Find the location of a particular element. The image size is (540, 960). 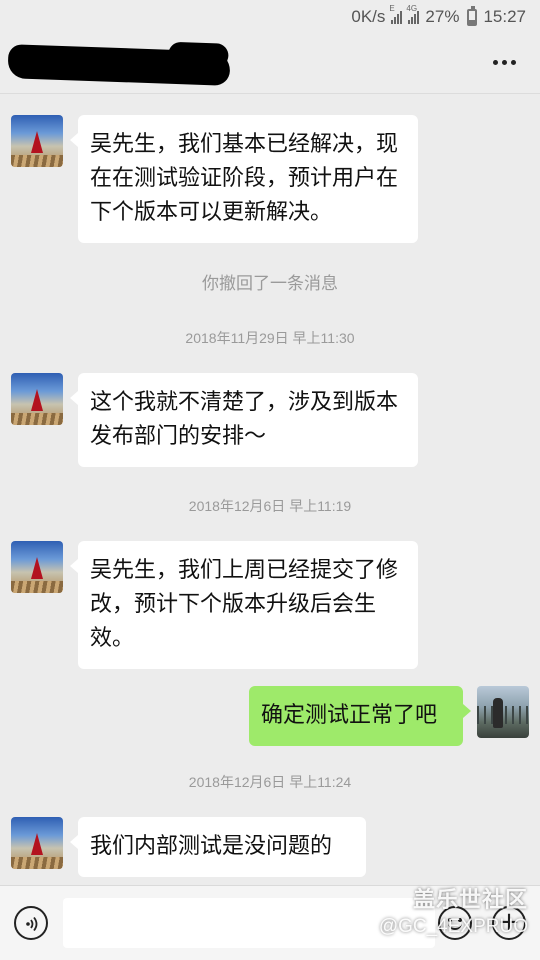

message-bubble-received: 这个我就不清楚了，涉及到版本发布部门的安排～ is located at coordinates (244, 420).